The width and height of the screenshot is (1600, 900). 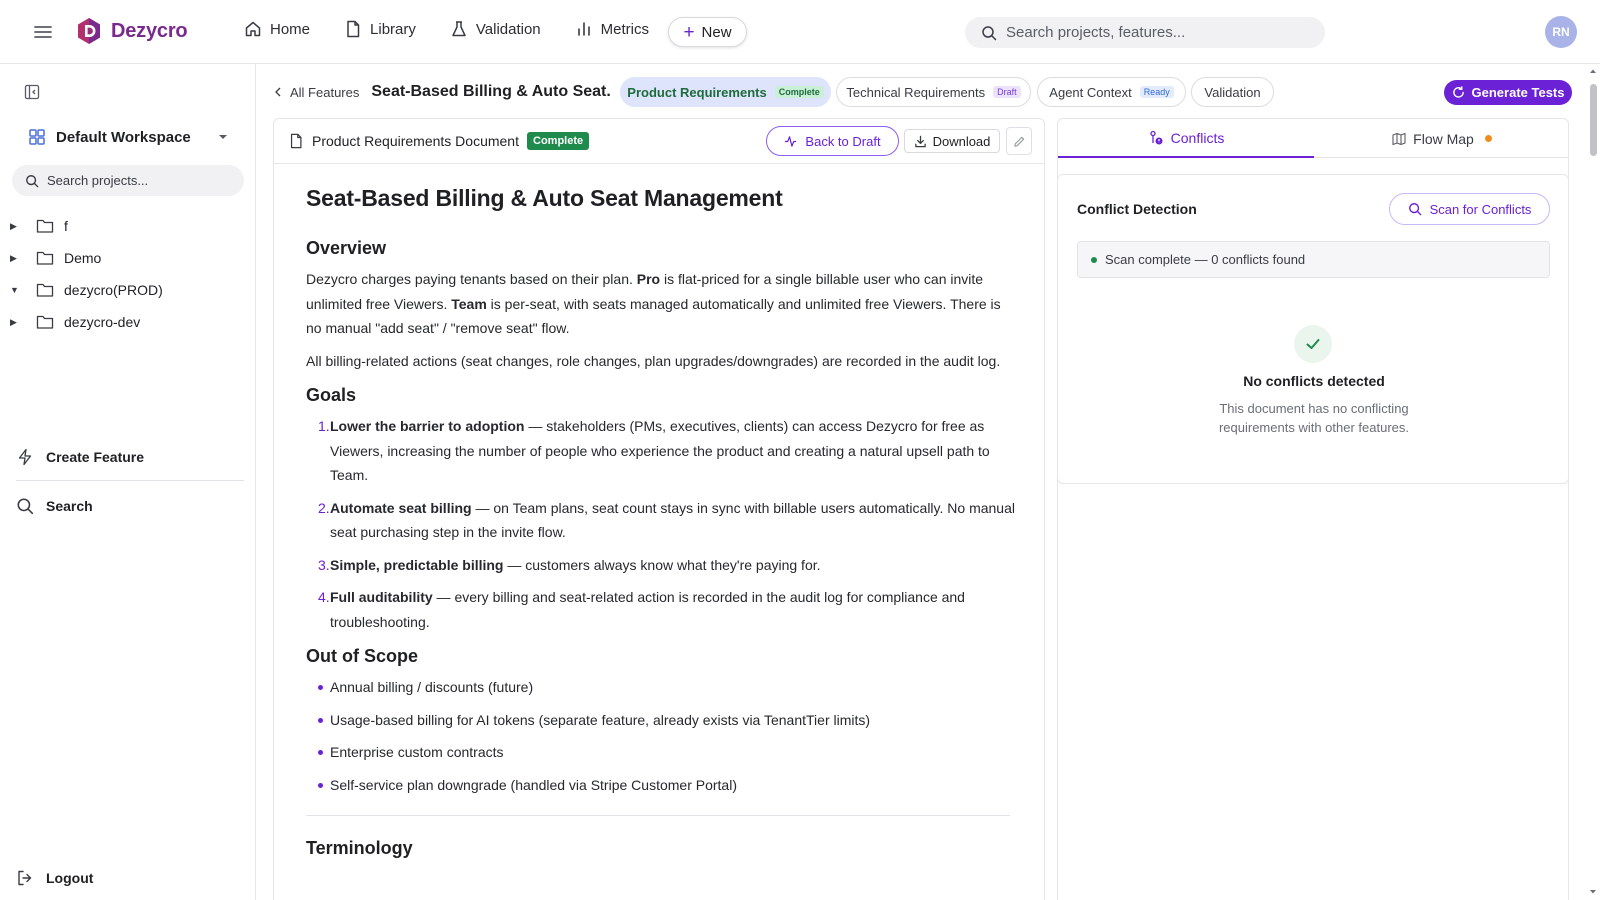 I want to click on scan-for-conflicts-button: Scan for Conflicts, so click(x=1469, y=209).